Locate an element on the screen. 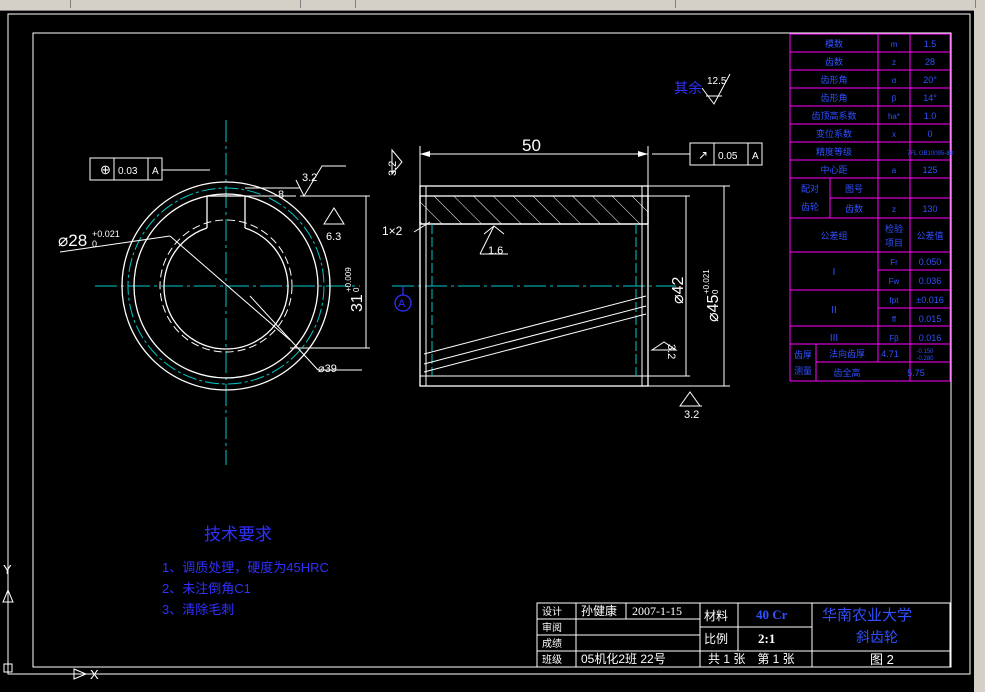  tol-item-symbol: ff is located at coordinates (894, 319).